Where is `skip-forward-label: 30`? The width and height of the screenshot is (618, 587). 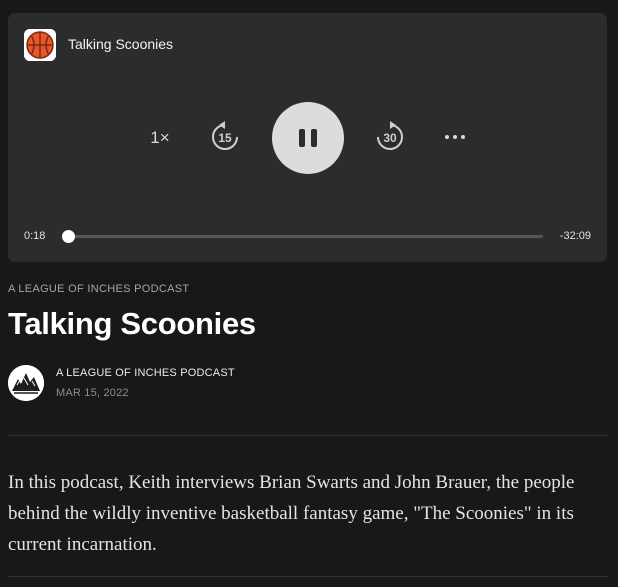
skip-forward-label: 30 is located at coordinates (390, 138).